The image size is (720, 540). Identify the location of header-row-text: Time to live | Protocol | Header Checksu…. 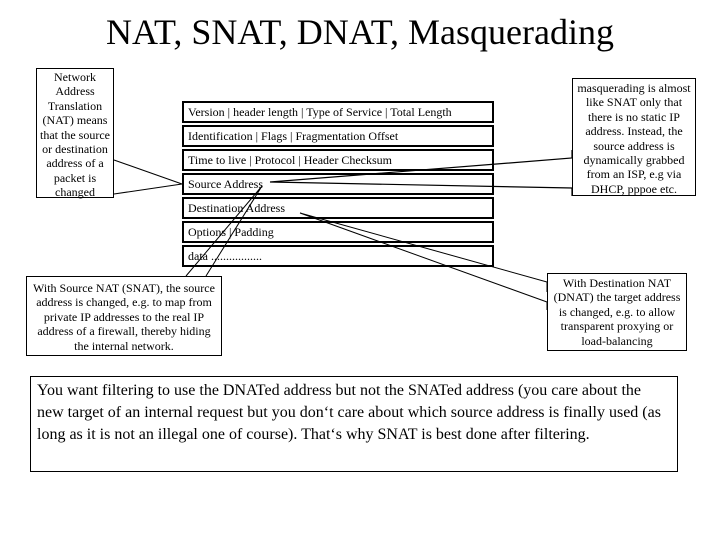
(290, 160).